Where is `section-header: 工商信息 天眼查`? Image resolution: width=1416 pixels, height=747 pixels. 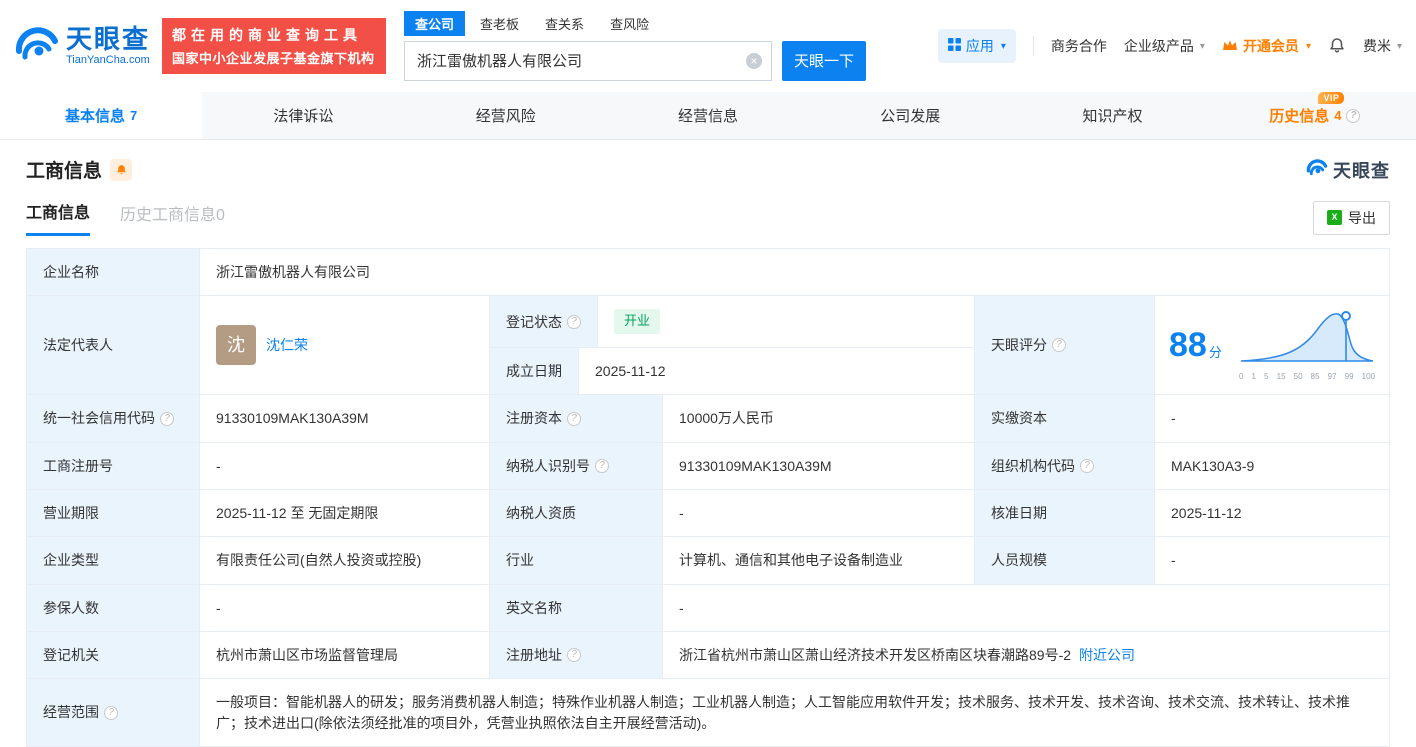 section-header: 工商信息 天眼查 is located at coordinates (708, 169).